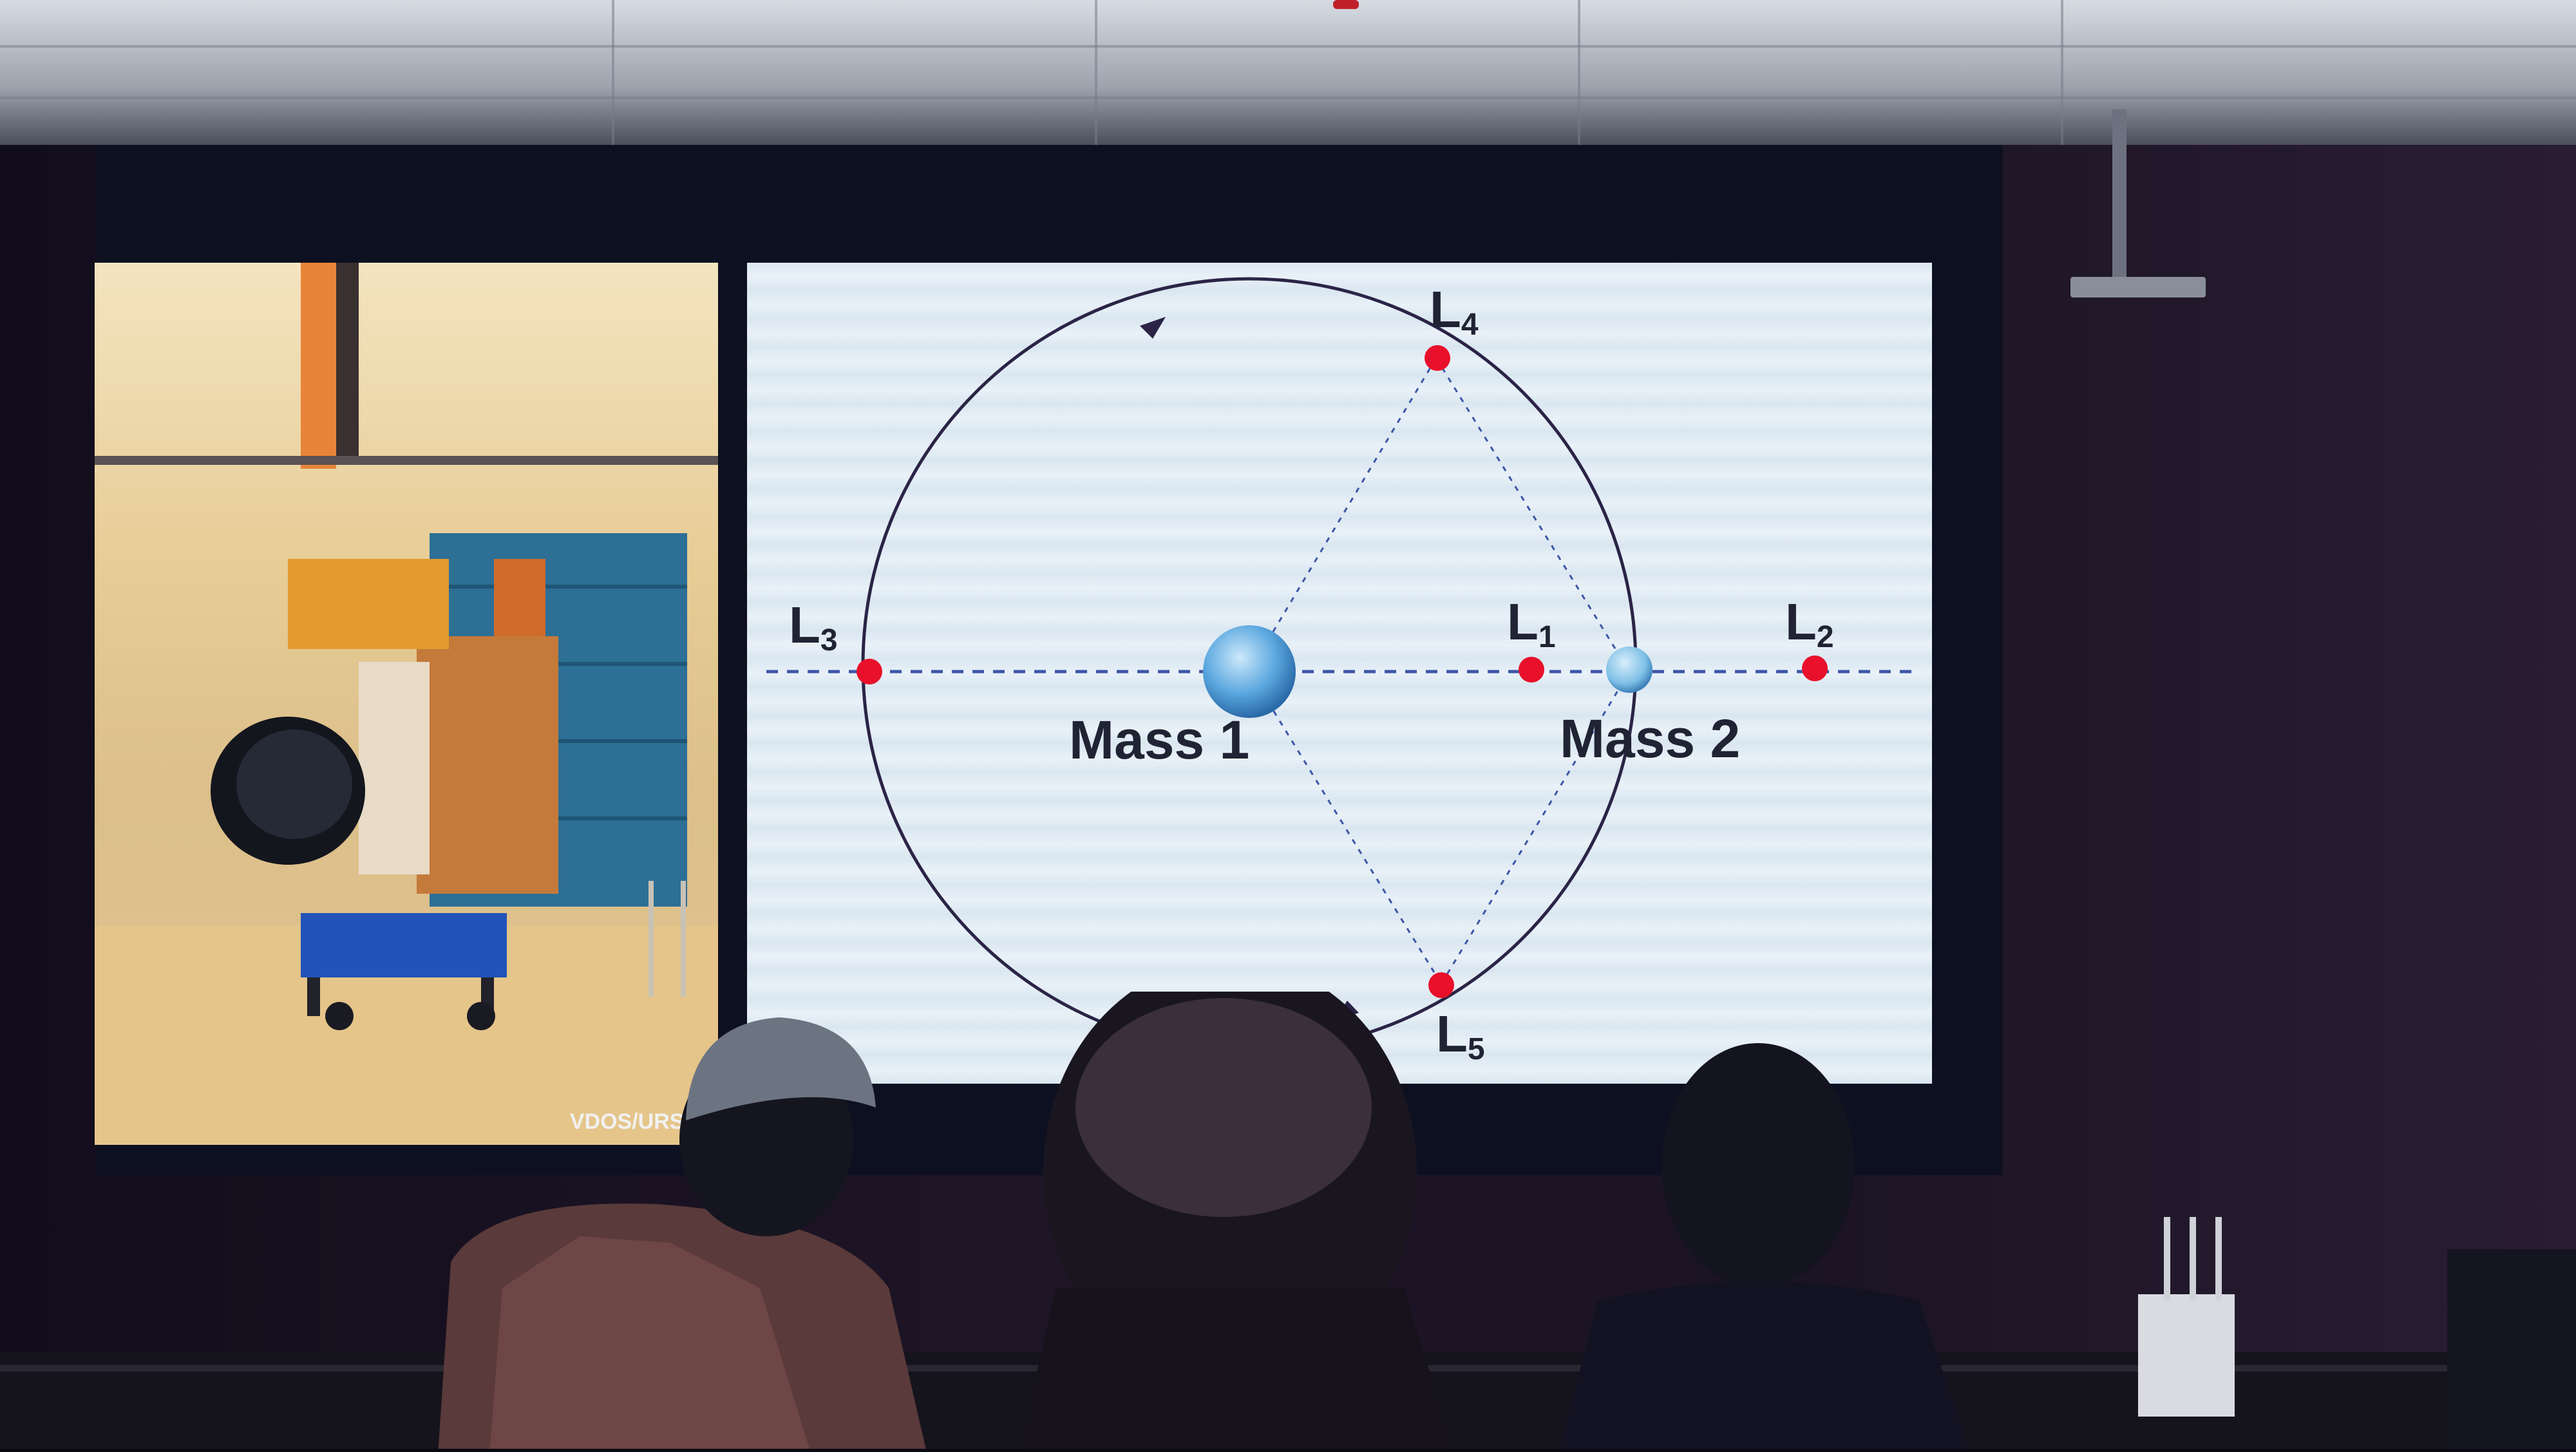 The width and height of the screenshot is (2576, 1452). What do you see at coordinates (1650, 738) in the screenshot?
I see `mass-2-label: Mass 2` at bounding box center [1650, 738].